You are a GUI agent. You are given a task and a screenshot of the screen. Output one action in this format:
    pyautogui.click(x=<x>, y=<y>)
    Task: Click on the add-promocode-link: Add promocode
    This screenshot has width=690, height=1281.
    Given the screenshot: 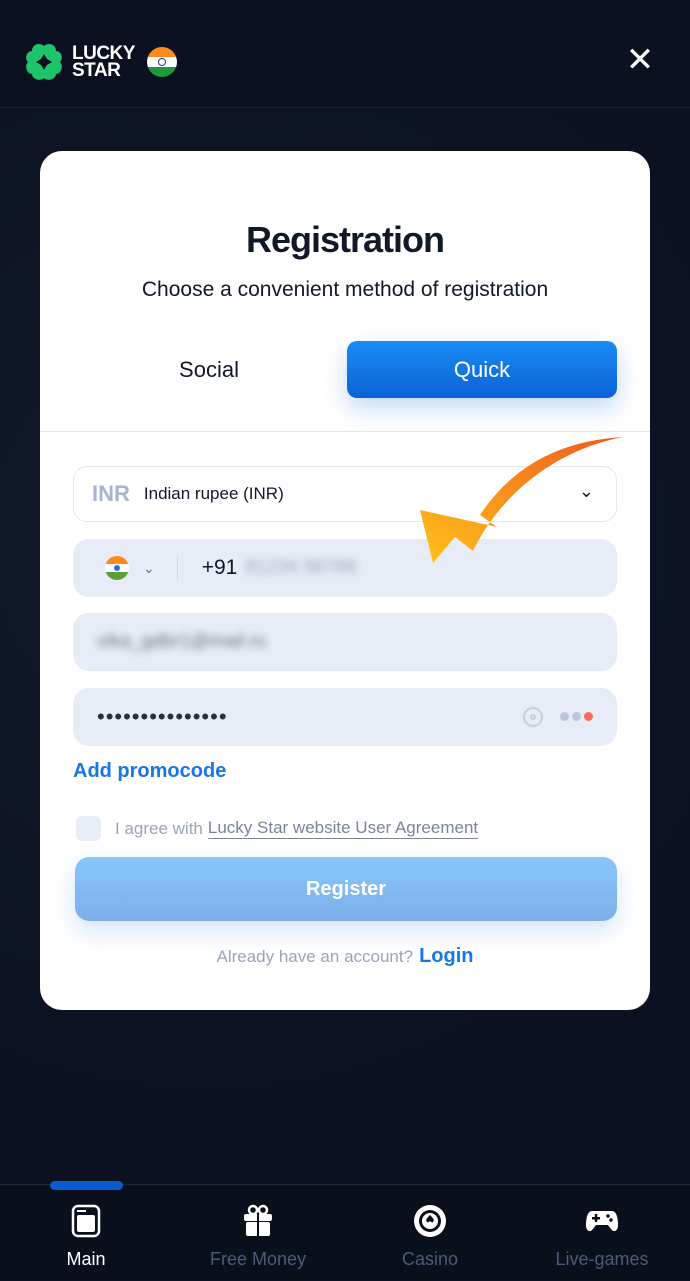 What is the action you would take?
    pyautogui.click(x=149, y=771)
    